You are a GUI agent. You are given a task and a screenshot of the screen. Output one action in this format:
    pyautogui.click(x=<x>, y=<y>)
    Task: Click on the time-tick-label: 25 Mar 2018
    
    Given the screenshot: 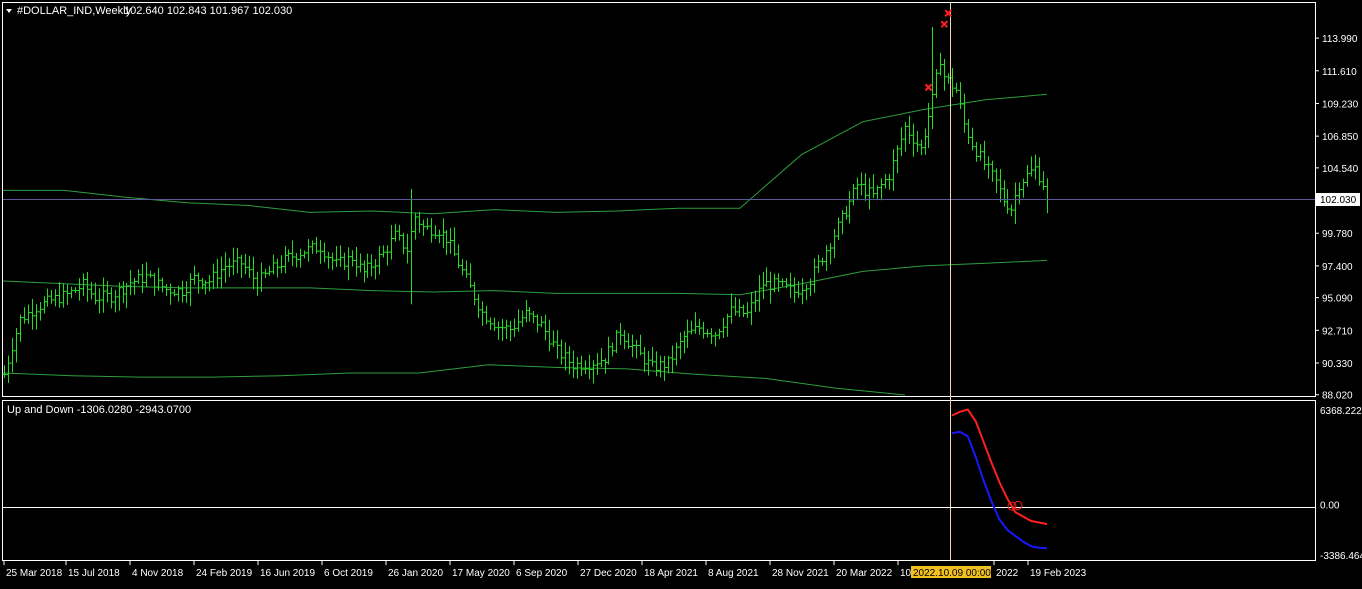 What is the action you would take?
    pyautogui.click(x=34, y=573)
    